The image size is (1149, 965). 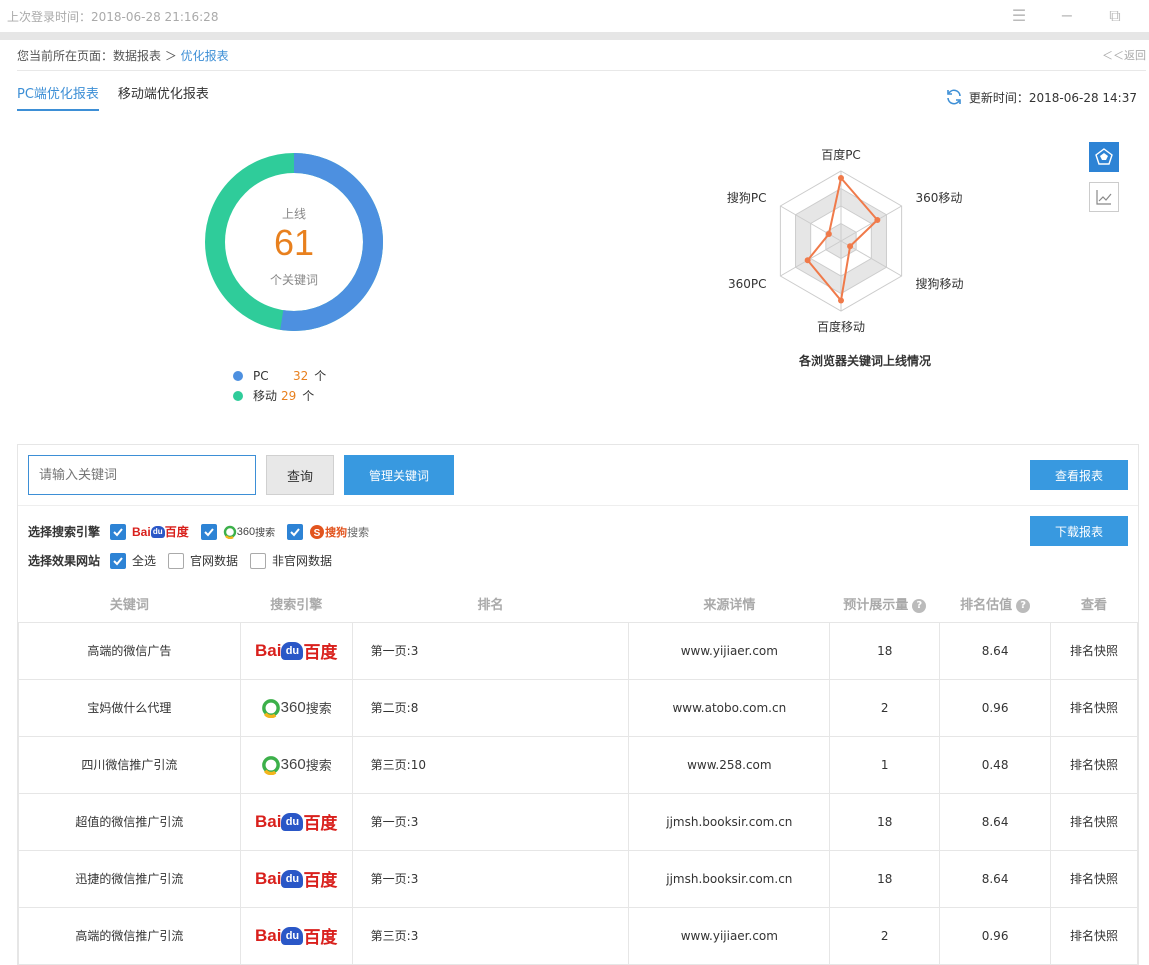 I want to click on manage-keywords-button: 管理关键词, so click(x=399, y=475).